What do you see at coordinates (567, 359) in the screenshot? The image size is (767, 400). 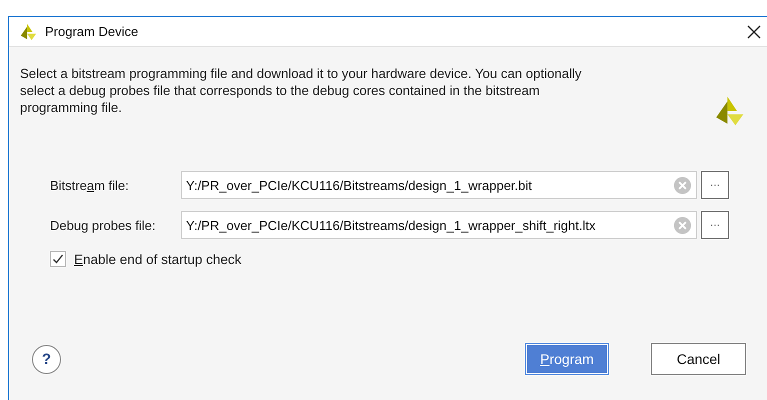 I see `program-button: Program` at bounding box center [567, 359].